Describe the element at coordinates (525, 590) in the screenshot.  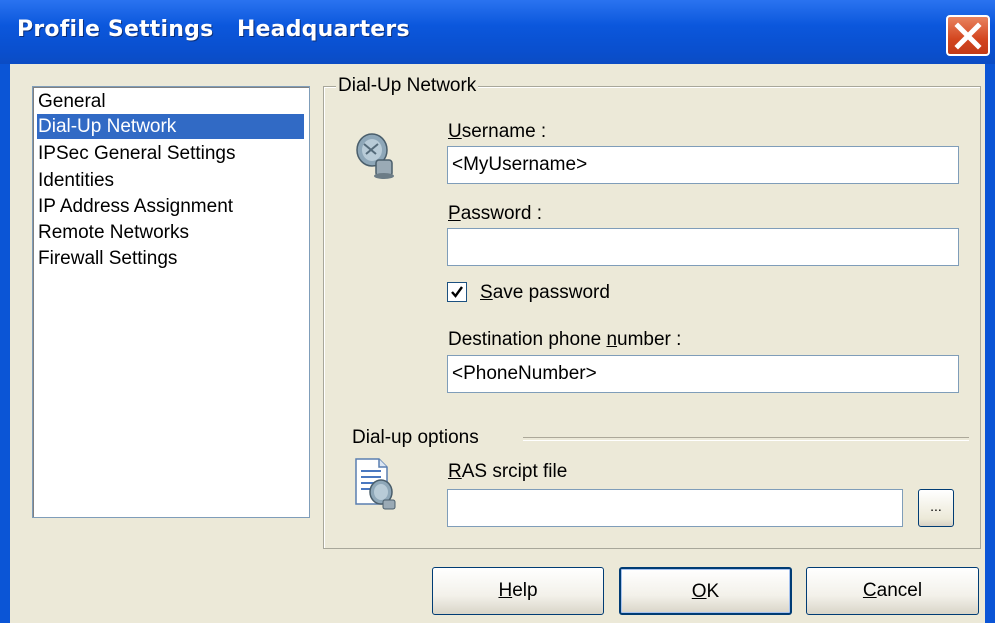
I see `help-label: elp` at that location.